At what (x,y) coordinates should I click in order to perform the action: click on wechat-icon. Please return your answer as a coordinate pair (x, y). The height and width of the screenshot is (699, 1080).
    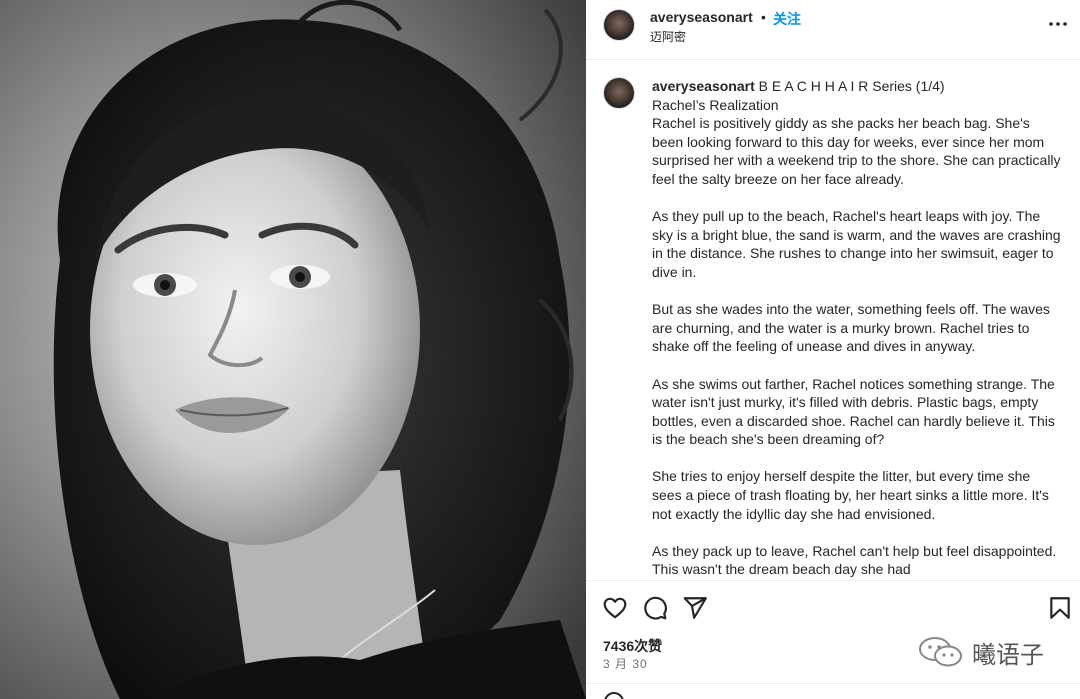
    Looking at the image, I should click on (940, 652).